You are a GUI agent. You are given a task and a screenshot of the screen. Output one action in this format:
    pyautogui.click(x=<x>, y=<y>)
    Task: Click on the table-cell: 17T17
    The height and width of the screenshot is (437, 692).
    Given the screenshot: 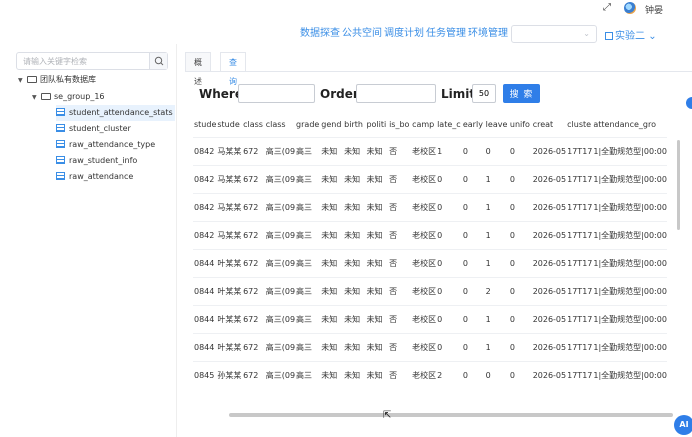 What is the action you would take?
    pyautogui.click(x=580, y=375)
    